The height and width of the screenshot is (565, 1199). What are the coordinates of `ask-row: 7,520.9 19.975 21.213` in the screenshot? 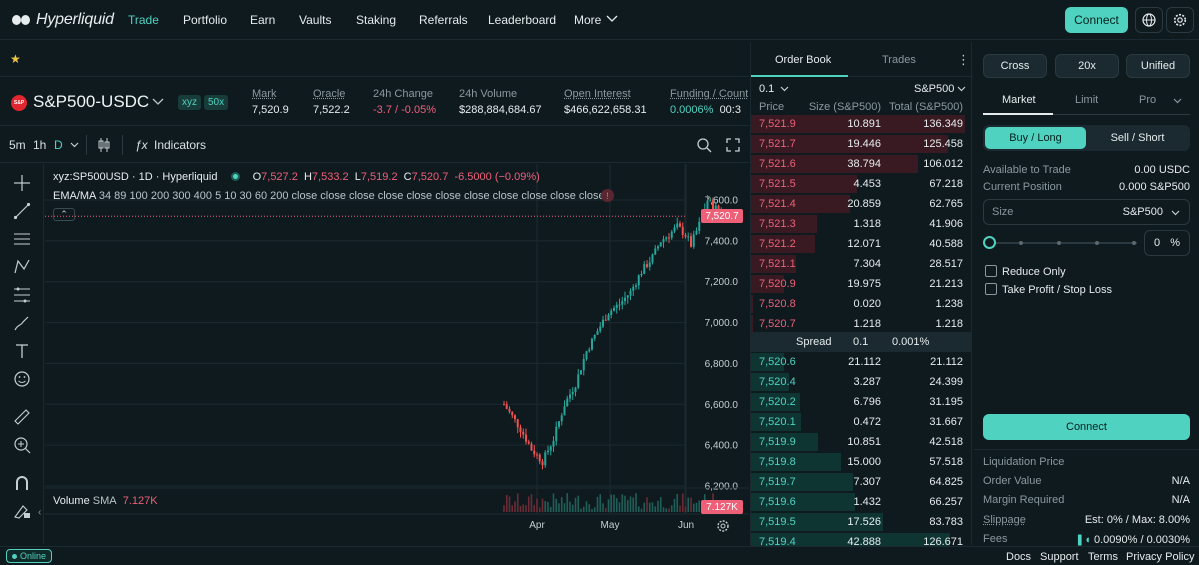 It's located at (861, 284).